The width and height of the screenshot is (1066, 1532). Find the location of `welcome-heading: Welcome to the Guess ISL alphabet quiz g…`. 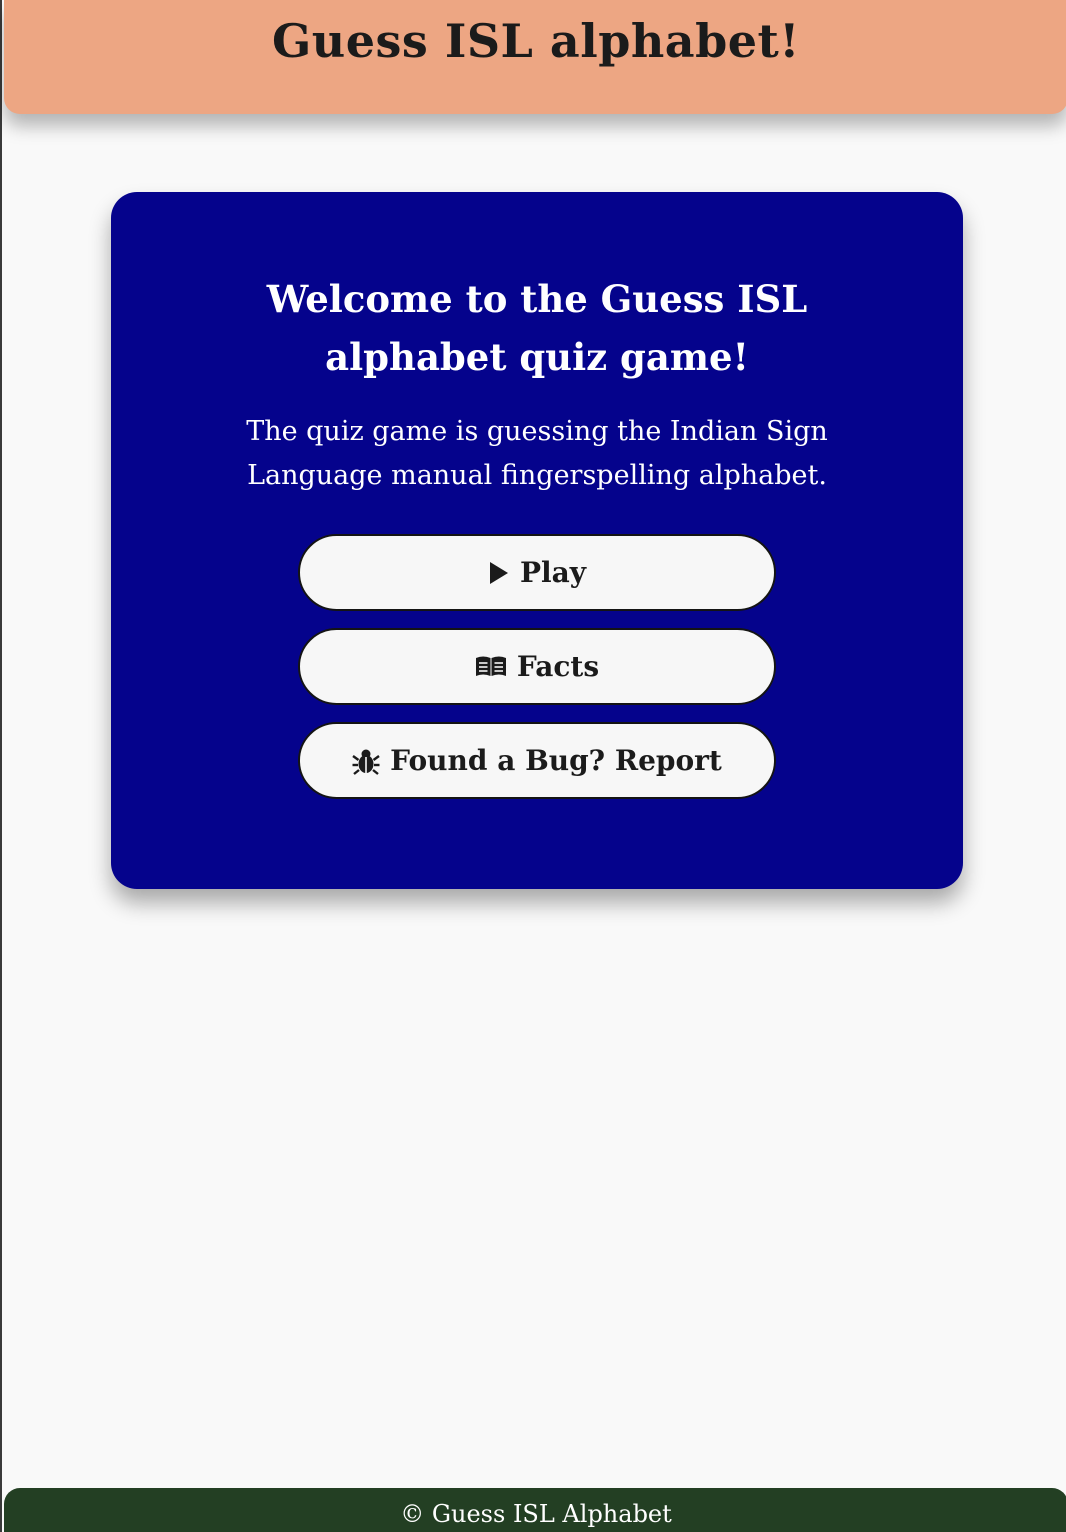

welcome-heading: Welcome to the Guess ISL alphabet quiz g… is located at coordinates (537, 328).